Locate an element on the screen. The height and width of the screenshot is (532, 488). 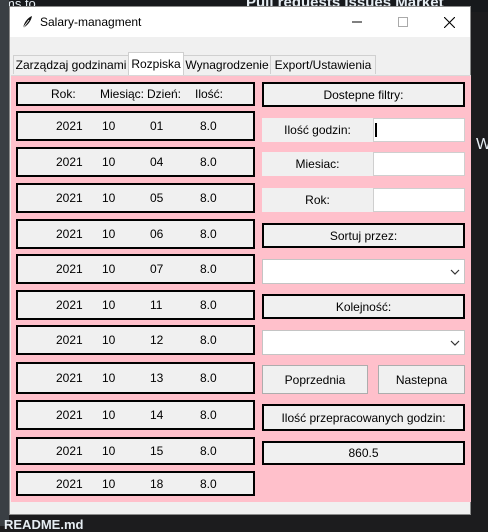
background-bottom-text: README.md is located at coordinates (44, 524).